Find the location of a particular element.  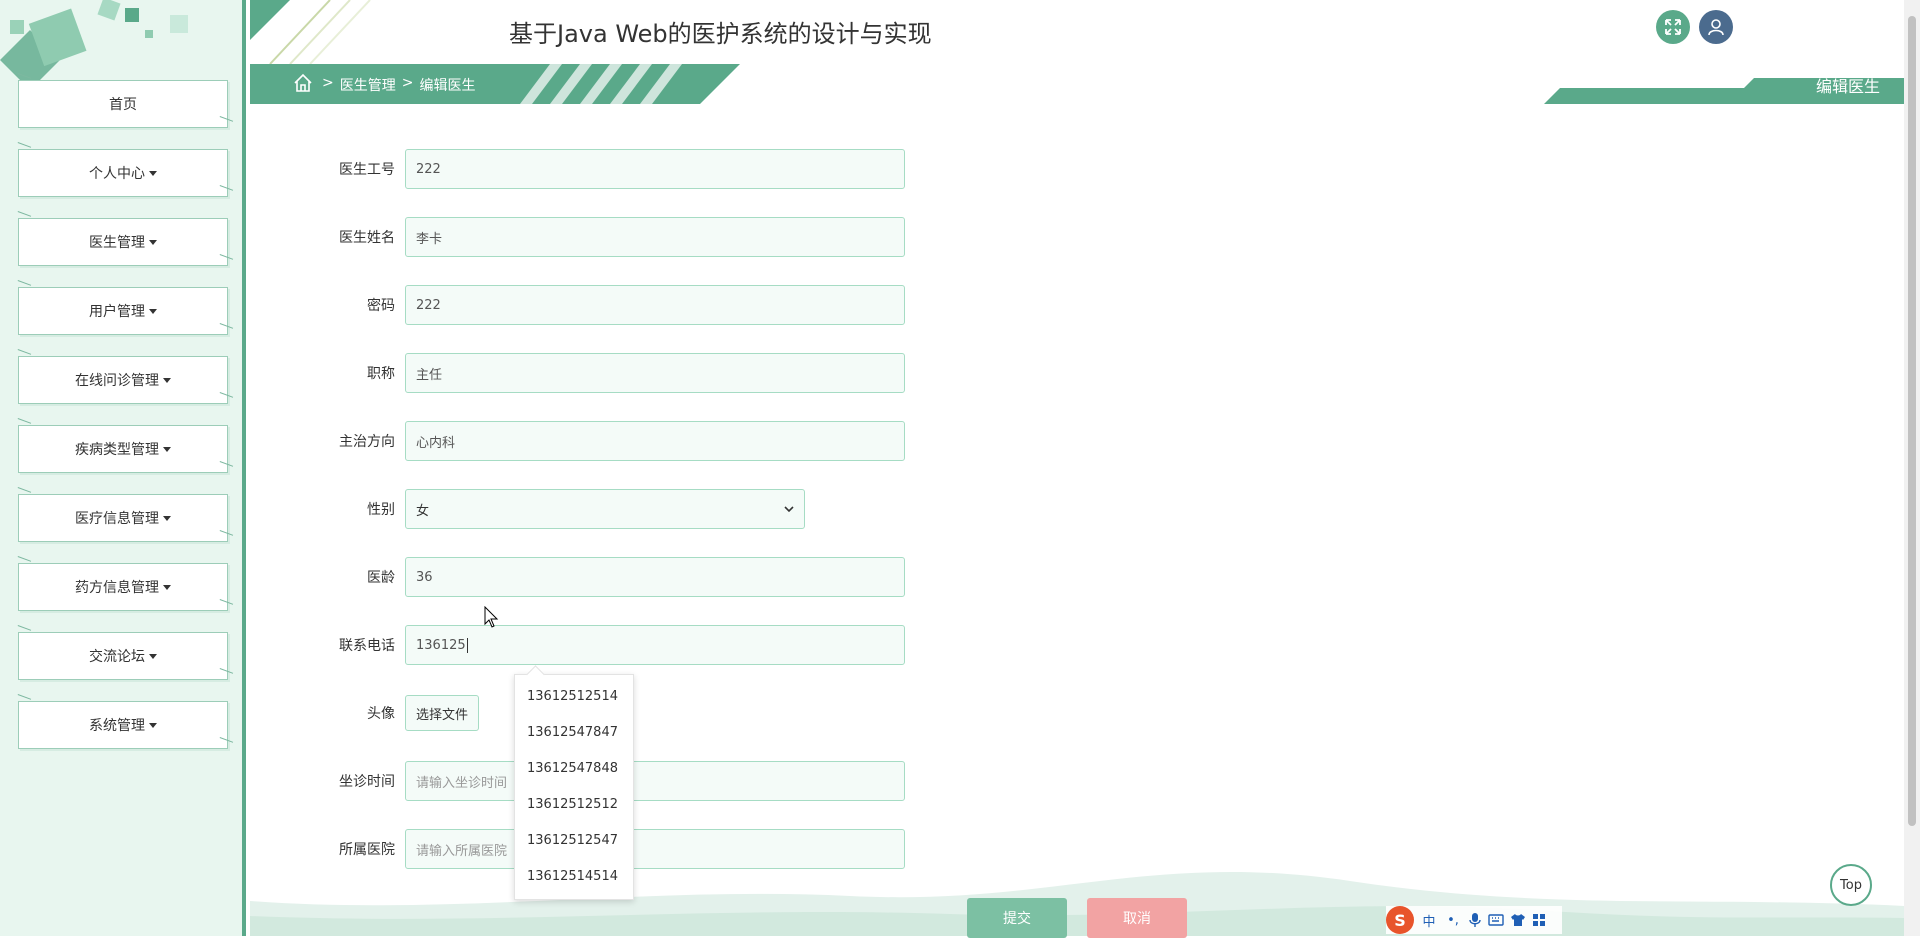

choose-file-button: 选择文件 is located at coordinates (442, 713).